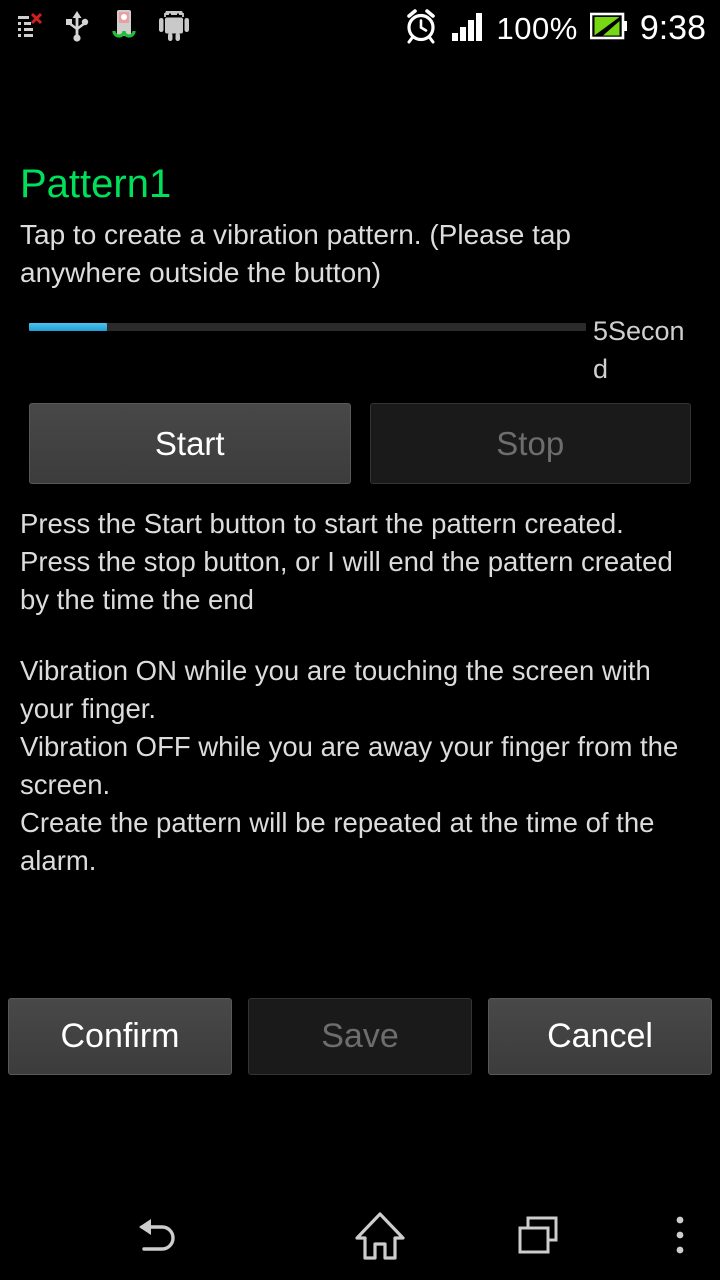 This screenshot has width=720, height=1280. I want to click on recents-icon, so click(540, 1238).